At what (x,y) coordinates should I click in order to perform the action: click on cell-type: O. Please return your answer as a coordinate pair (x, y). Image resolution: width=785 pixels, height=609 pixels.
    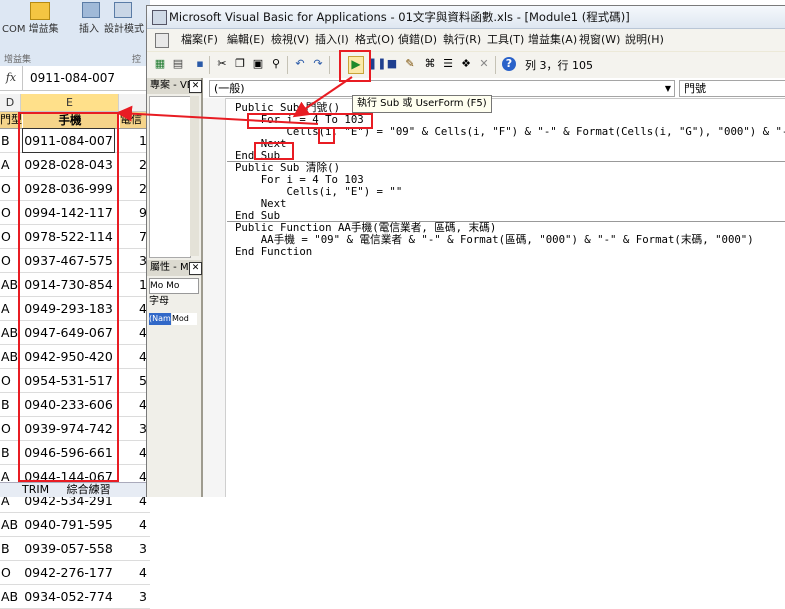
    Looking at the image, I should click on (9, 572).